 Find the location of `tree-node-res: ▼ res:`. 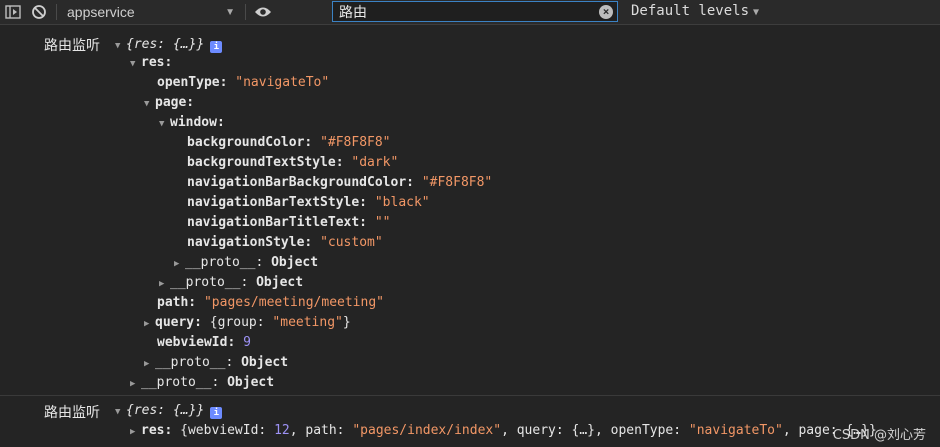

tree-node-res: ▼ res: is located at coordinates (151, 63).